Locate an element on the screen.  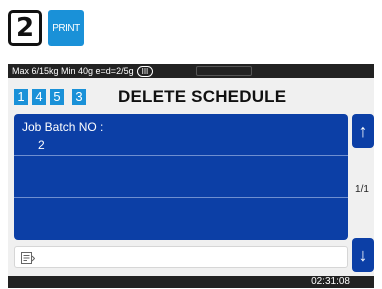
scroll-up-button: ↑ is located at coordinates (363, 131).